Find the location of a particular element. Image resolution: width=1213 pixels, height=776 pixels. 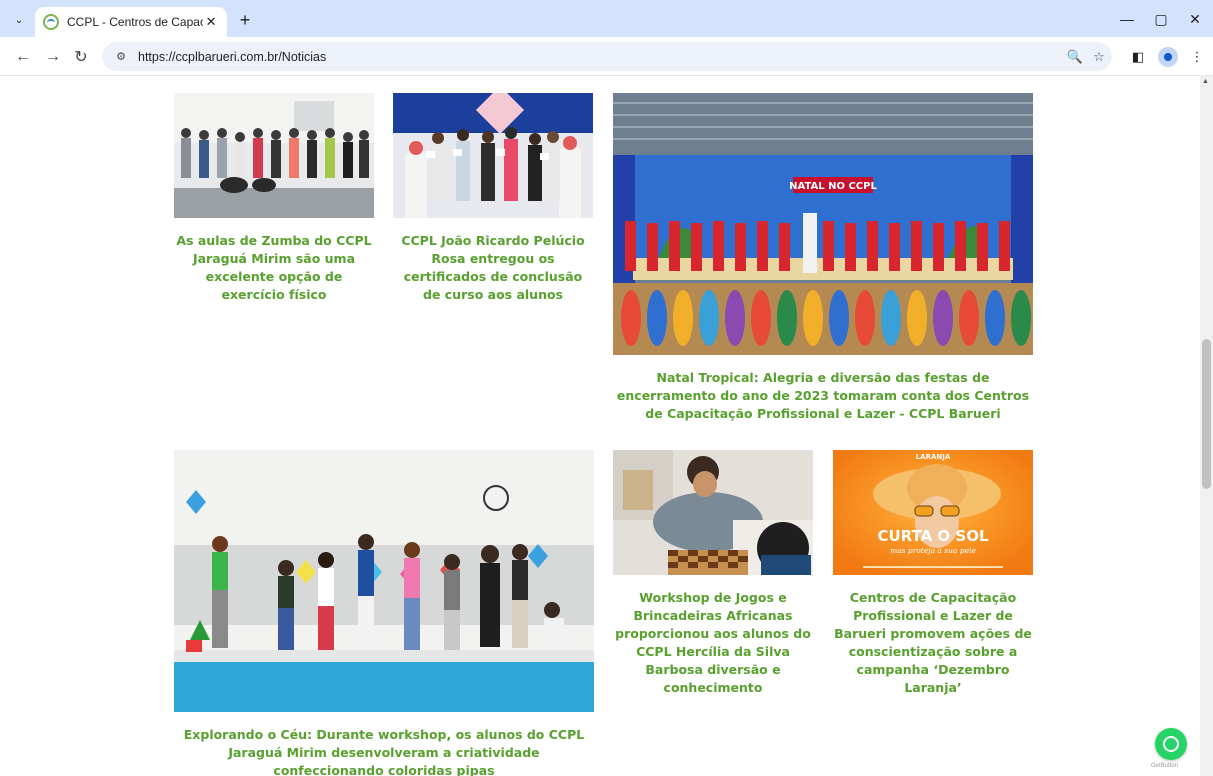

zoom-icon: 🔍 is located at coordinates (1075, 57).